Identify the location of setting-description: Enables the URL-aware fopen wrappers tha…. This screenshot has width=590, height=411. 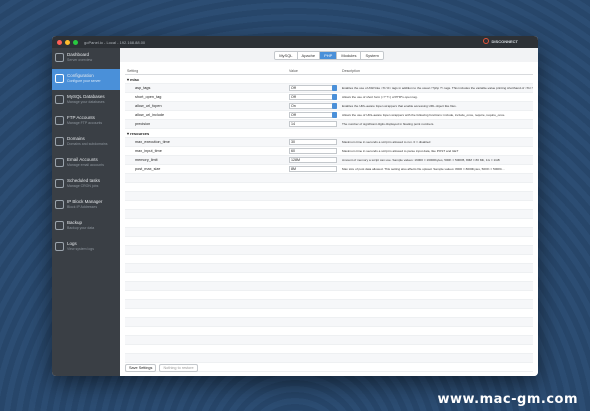
(399, 106).